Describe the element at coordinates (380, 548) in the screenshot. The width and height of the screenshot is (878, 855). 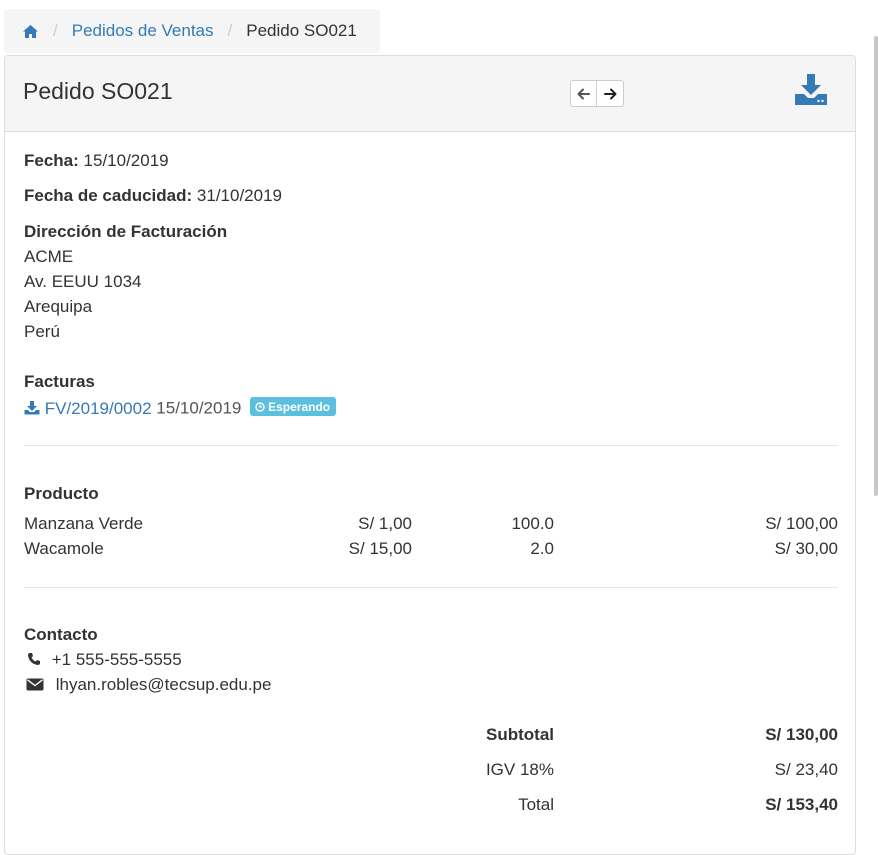
I see `product-price: S/ 15,00` at that location.